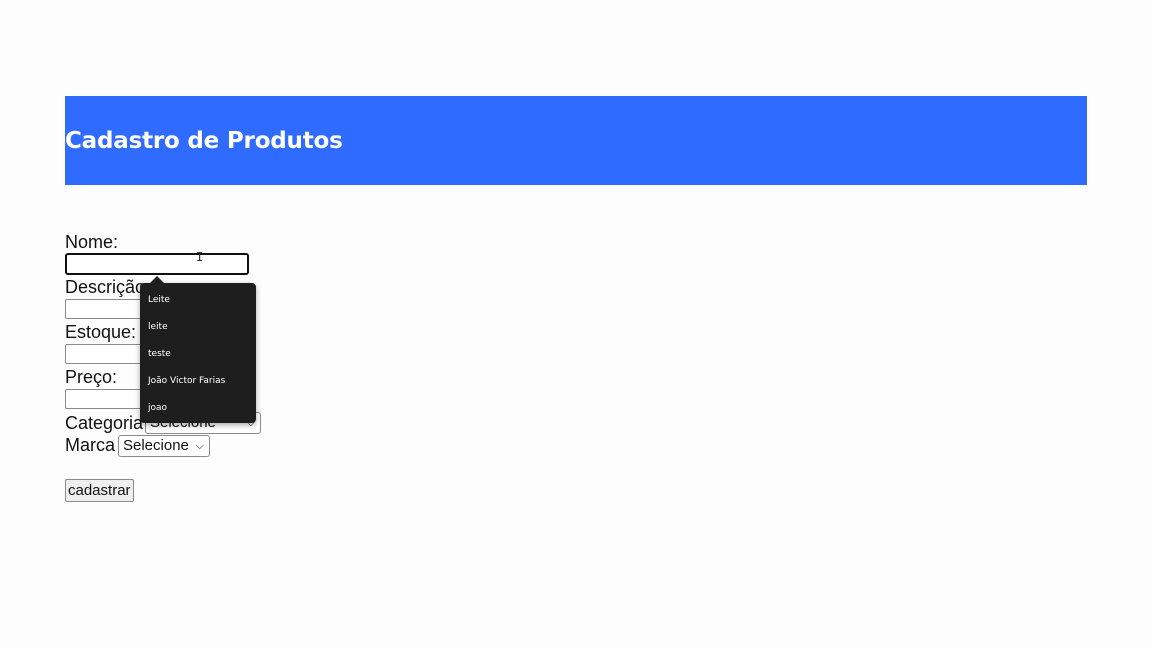 The width and height of the screenshot is (1152, 648). Describe the element at coordinates (101, 332) in the screenshot. I see `estoque-label: Estoque:` at that location.